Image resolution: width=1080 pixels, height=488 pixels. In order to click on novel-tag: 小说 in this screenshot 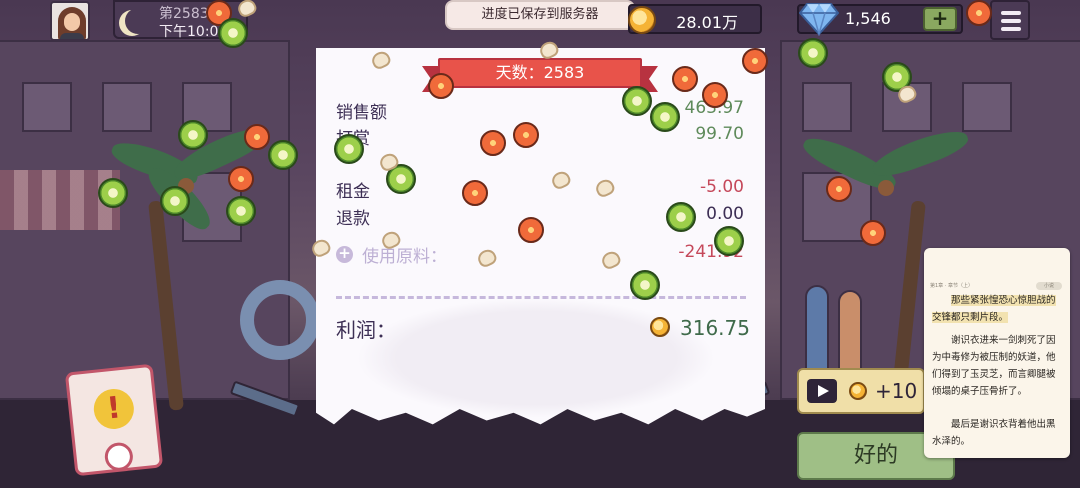, I will do `click(1049, 286)`.